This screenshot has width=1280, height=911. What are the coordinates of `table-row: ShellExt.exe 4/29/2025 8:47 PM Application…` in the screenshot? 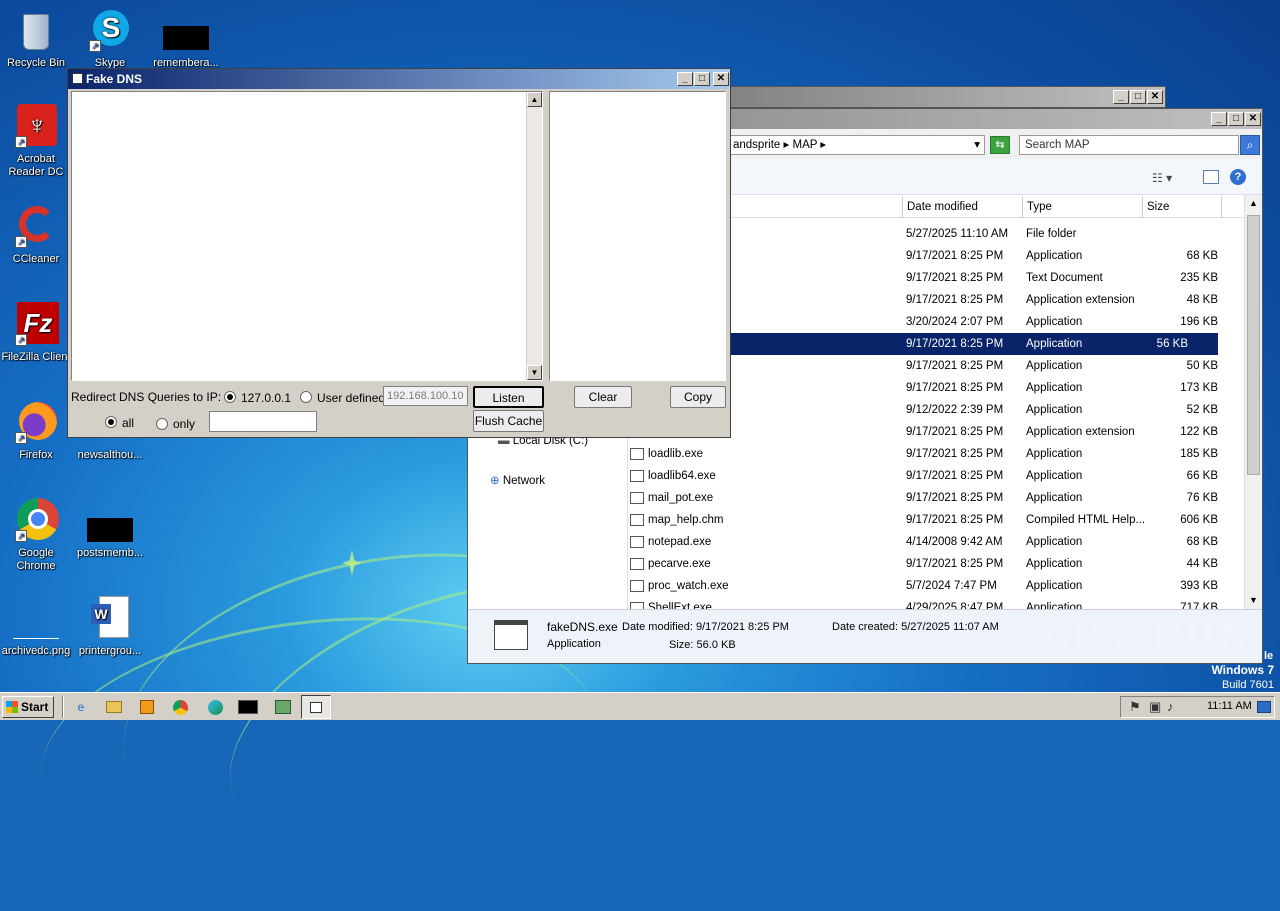 It's located at (937, 603).